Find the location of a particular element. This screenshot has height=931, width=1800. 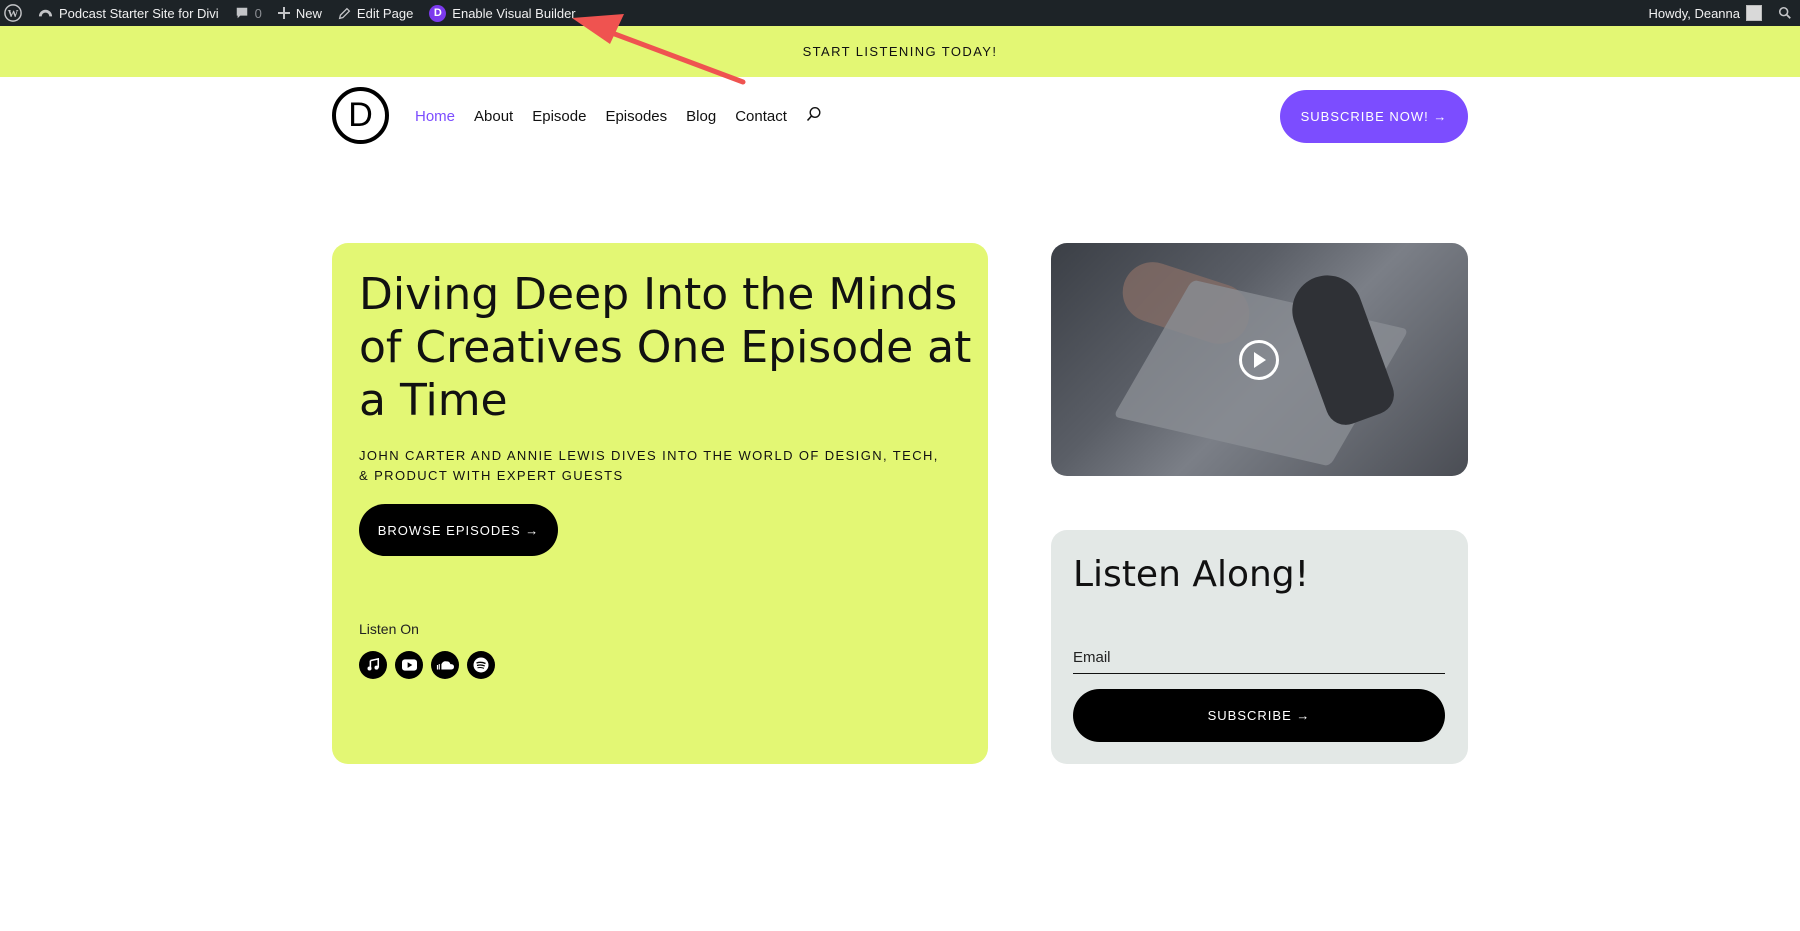

admin-account-menu: Howdy, Deanna is located at coordinates (1705, 13).